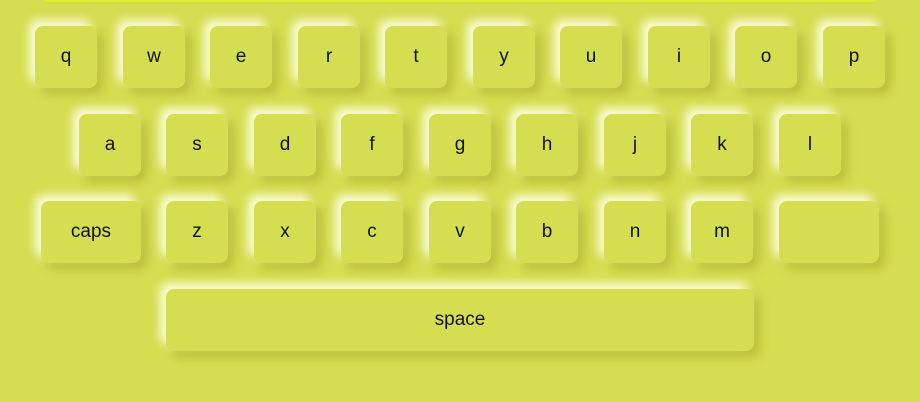 The height and width of the screenshot is (402, 920). What do you see at coordinates (810, 145) in the screenshot?
I see `key-l: l` at bounding box center [810, 145].